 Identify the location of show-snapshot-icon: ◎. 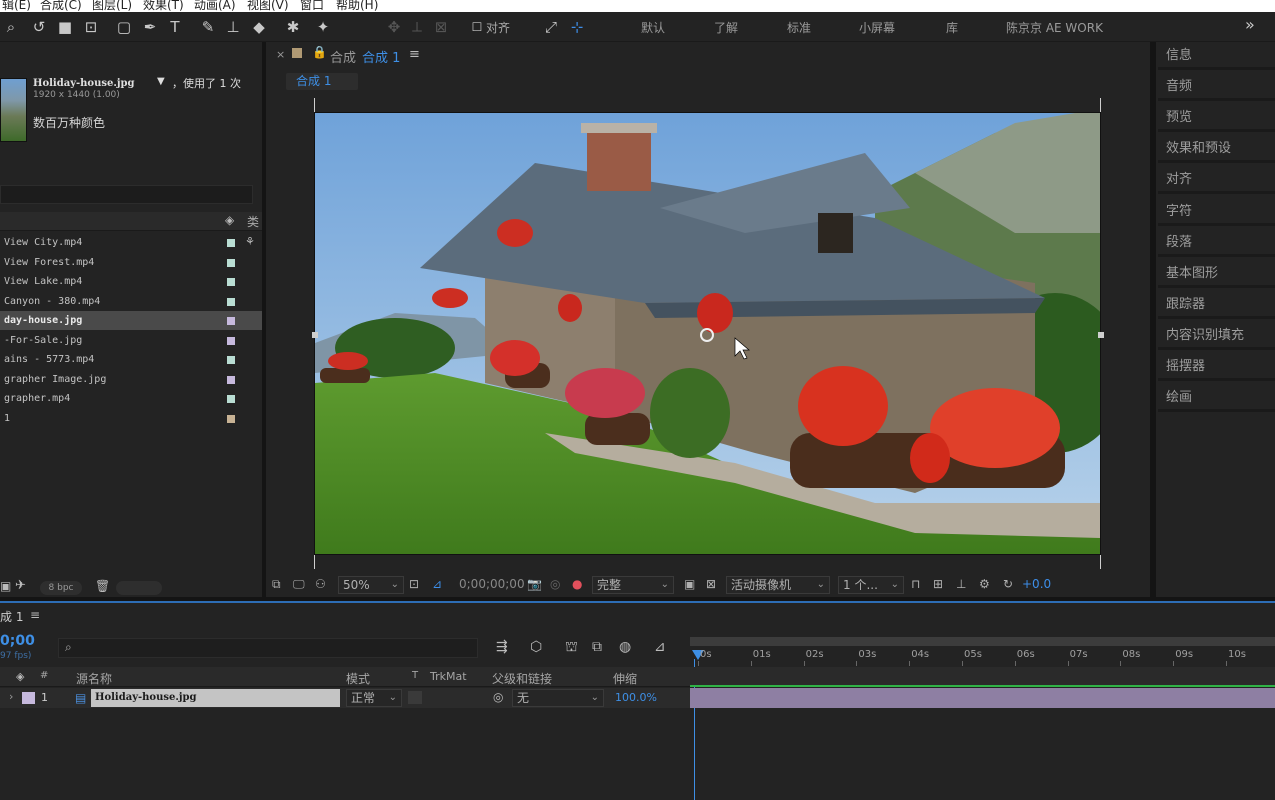
(555, 584).